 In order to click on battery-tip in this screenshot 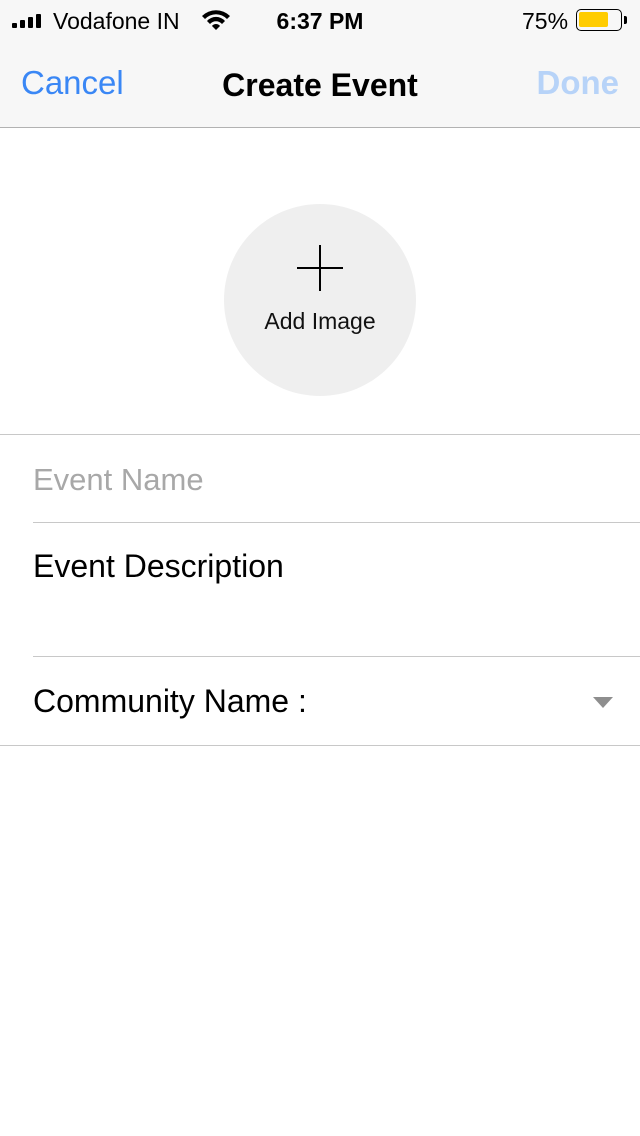, I will do `click(625, 20)`.